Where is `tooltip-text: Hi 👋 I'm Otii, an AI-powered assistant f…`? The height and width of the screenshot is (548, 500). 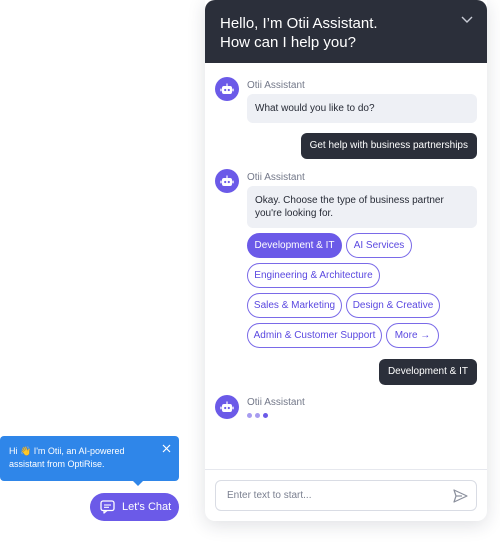 tooltip-text: Hi 👋 I'm Otii, an AI-powered assistant f… is located at coordinates (67, 457).